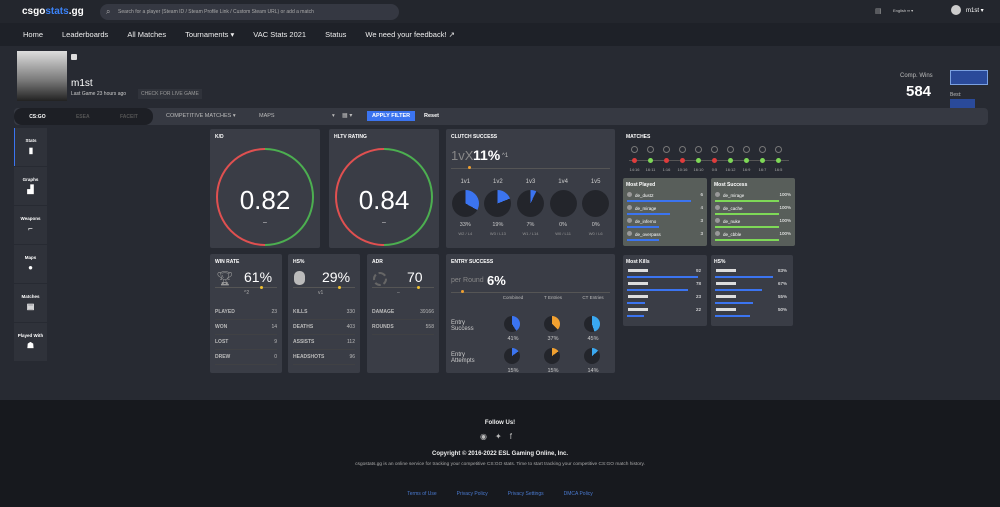  I want to click on source-csgo: CS:GO, so click(37, 117).